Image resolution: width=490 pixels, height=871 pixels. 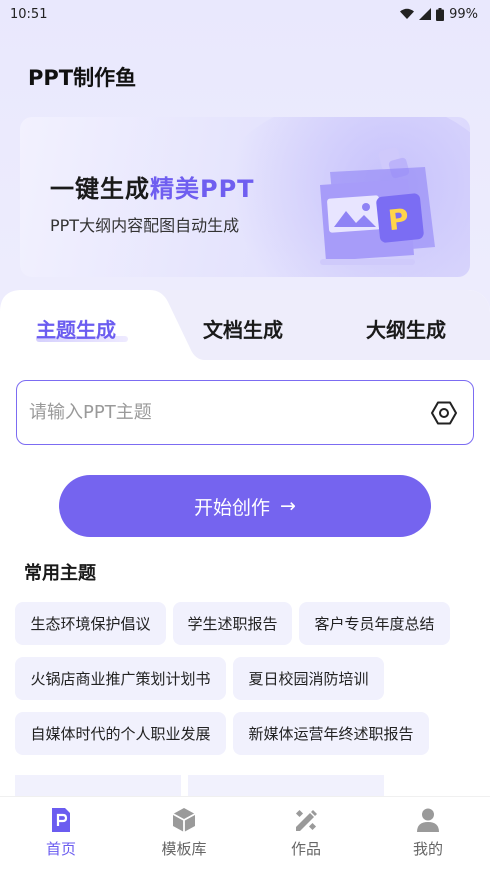 I want to click on status-bar: 10:51 99%, so click(x=245, y=14).